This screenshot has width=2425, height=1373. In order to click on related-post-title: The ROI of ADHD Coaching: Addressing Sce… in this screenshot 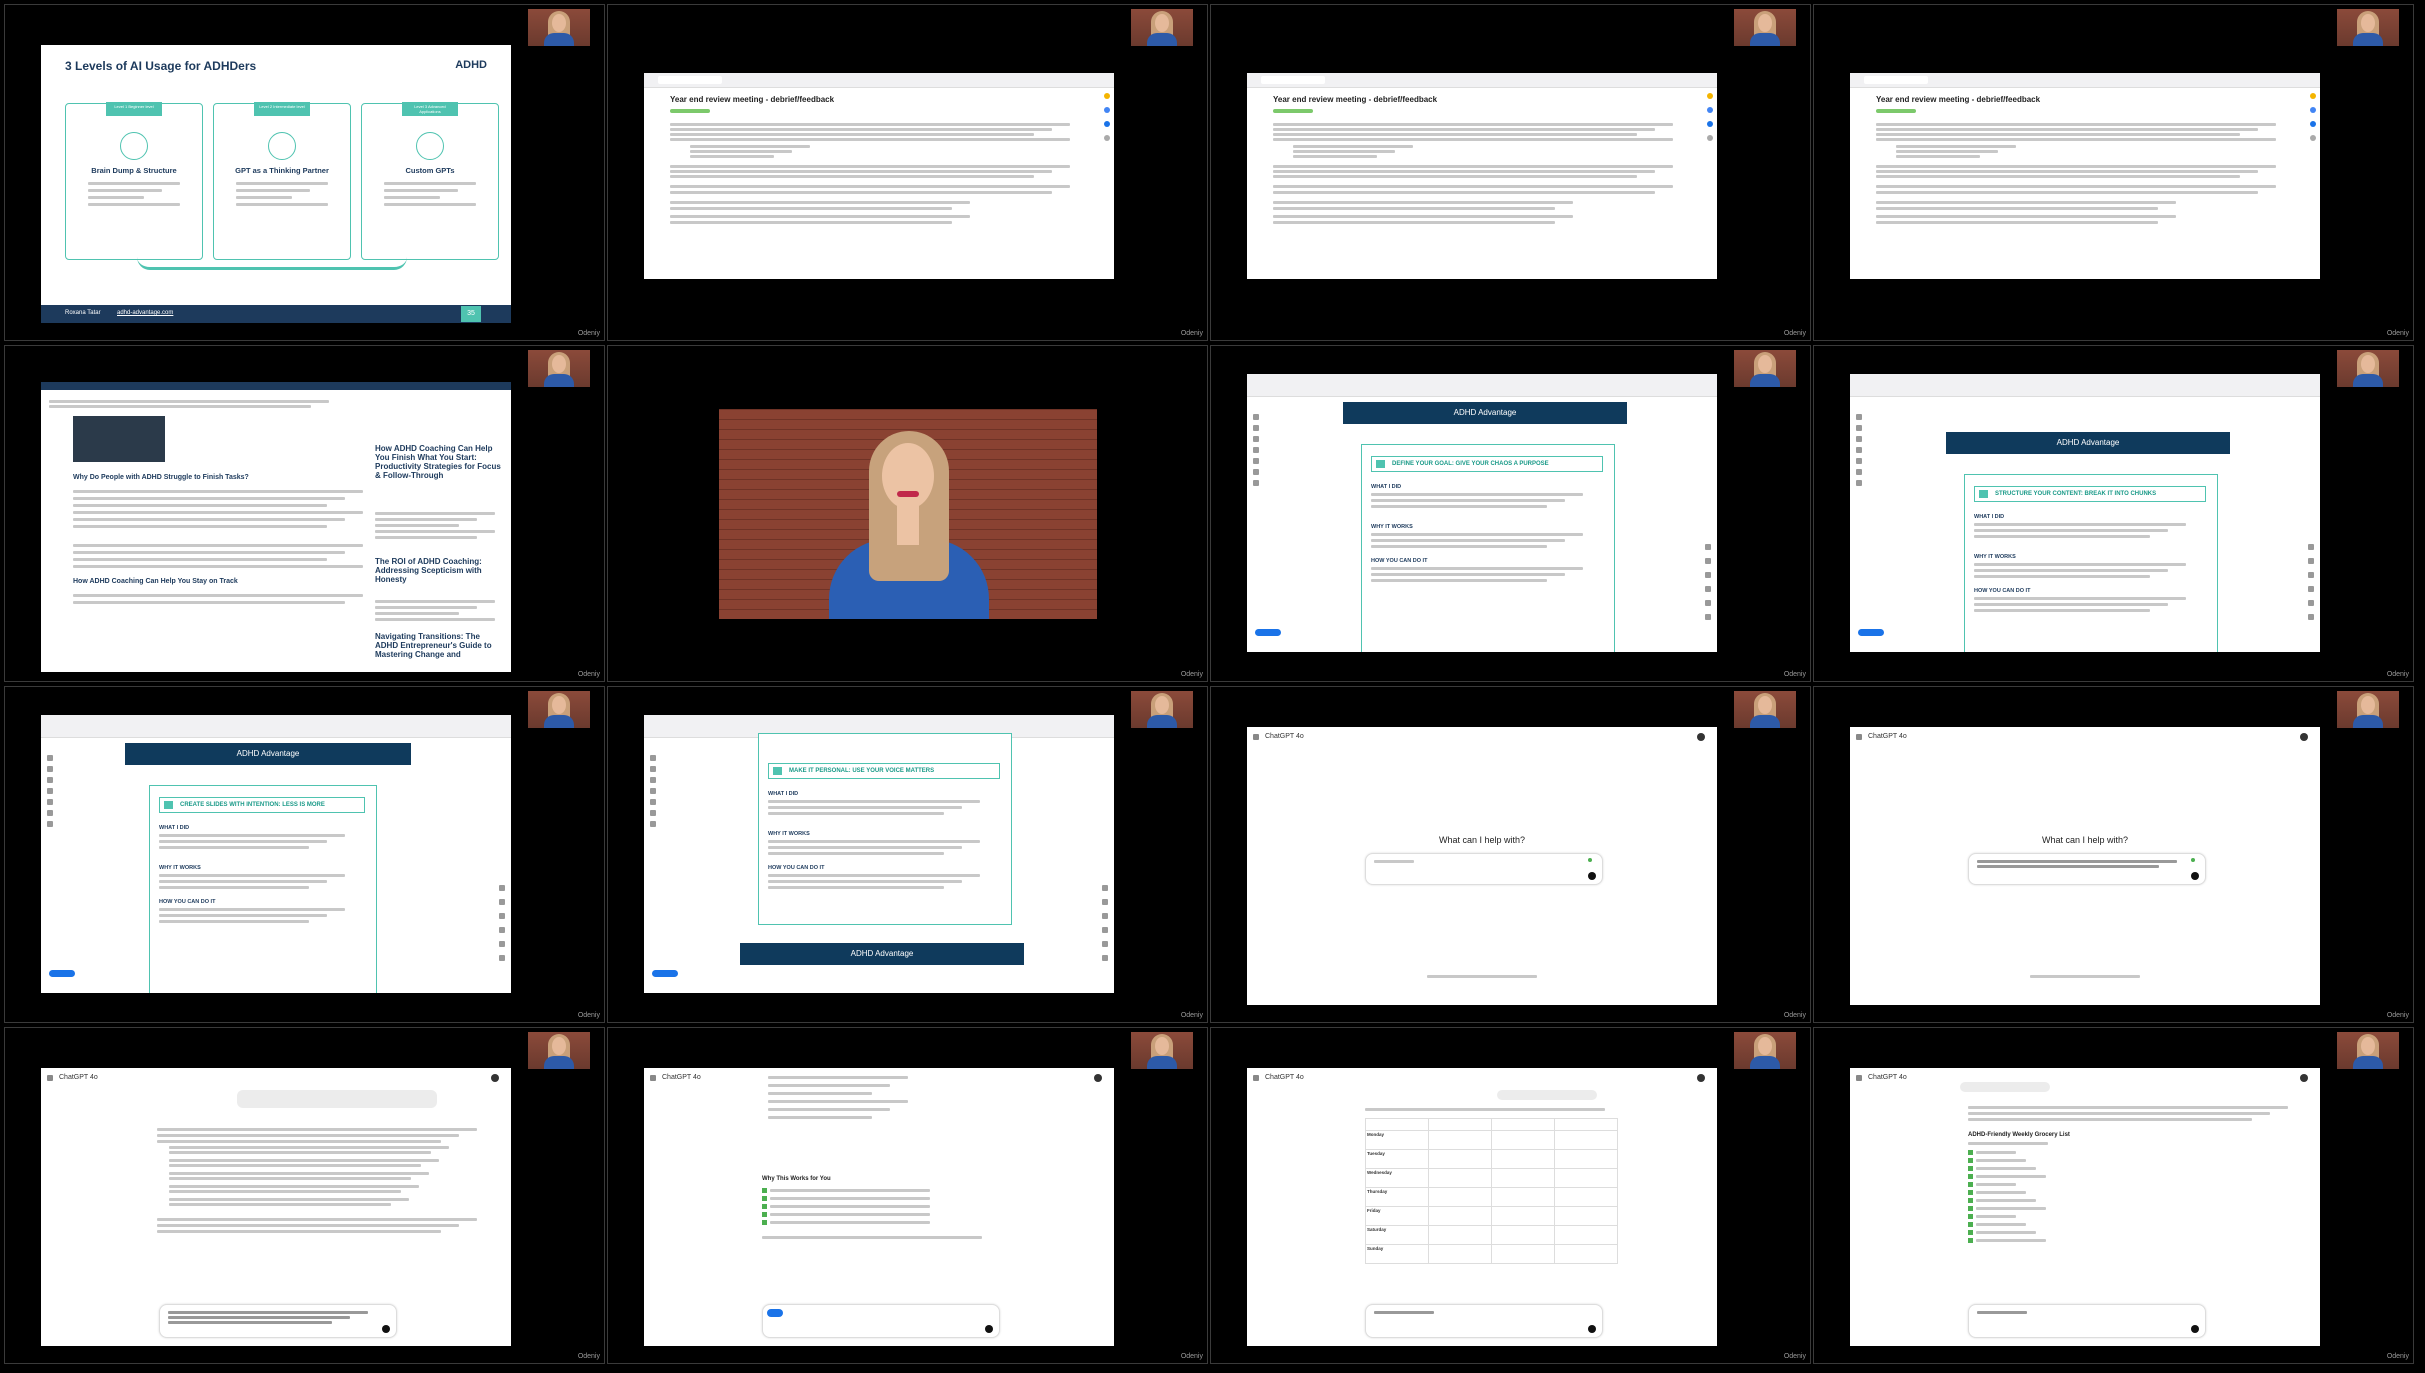, I will do `click(438, 570)`.